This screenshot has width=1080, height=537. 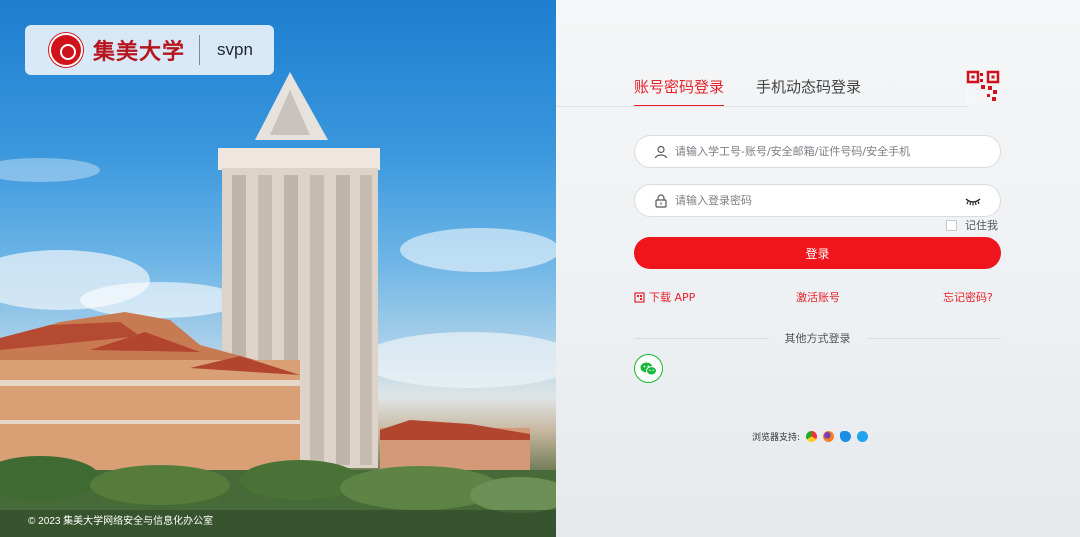 I want to click on password-input, so click(x=819, y=200).